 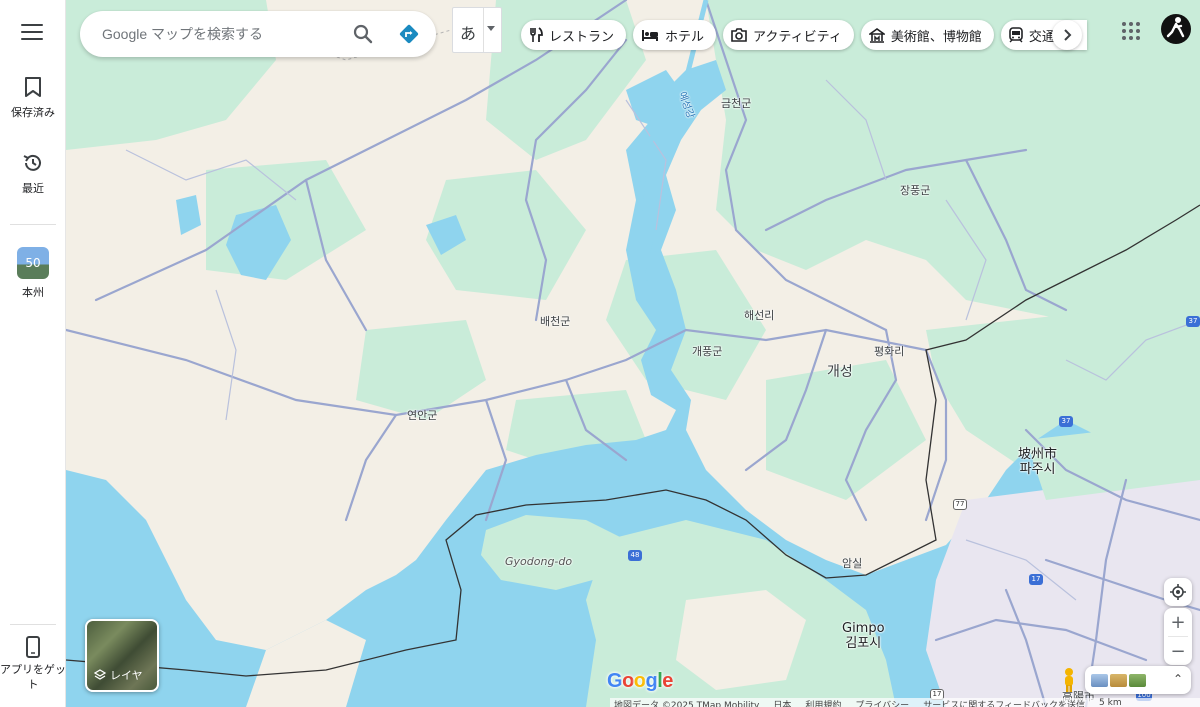 I want to click on zoom-control: + −, so click(x=1178, y=636).